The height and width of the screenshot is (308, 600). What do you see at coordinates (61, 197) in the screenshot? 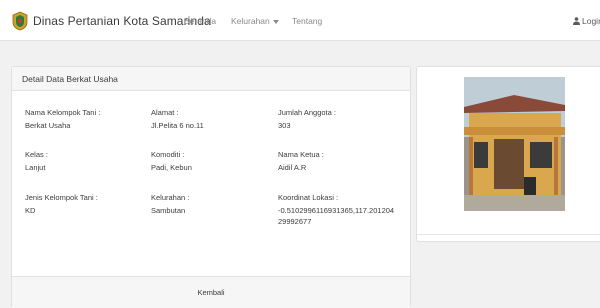
I see `field-label: Jenis Kelompok Tani :` at bounding box center [61, 197].